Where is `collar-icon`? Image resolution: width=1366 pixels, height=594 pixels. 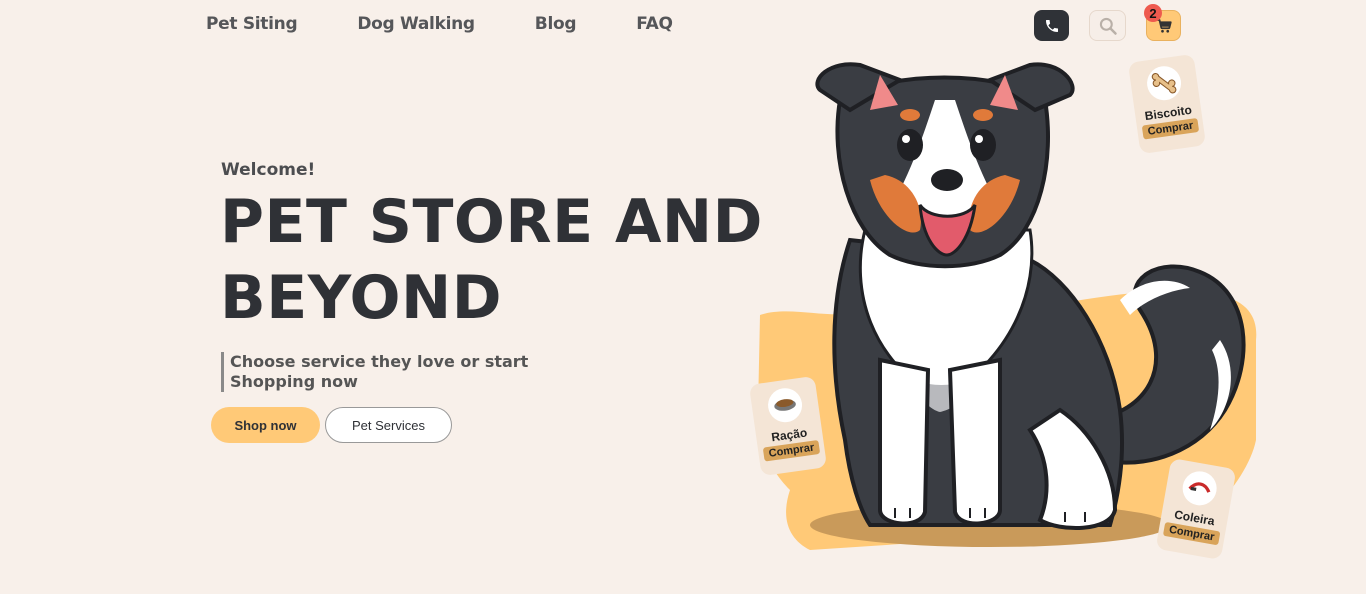 collar-icon is located at coordinates (1199, 488).